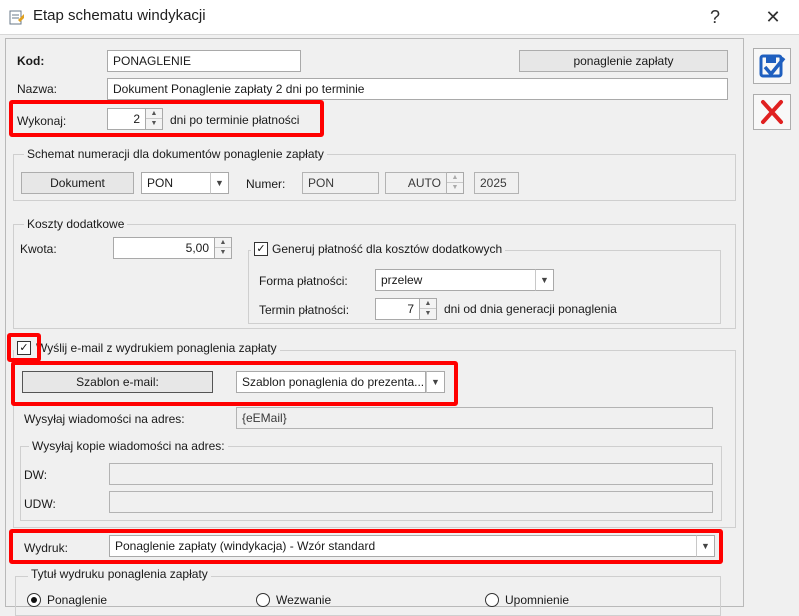 Image resolution: width=799 pixels, height=616 pixels. What do you see at coordinates (263, 600) in the screenshot?
I see `radio-wezwanie-circle` at bounding box center [263, 600].